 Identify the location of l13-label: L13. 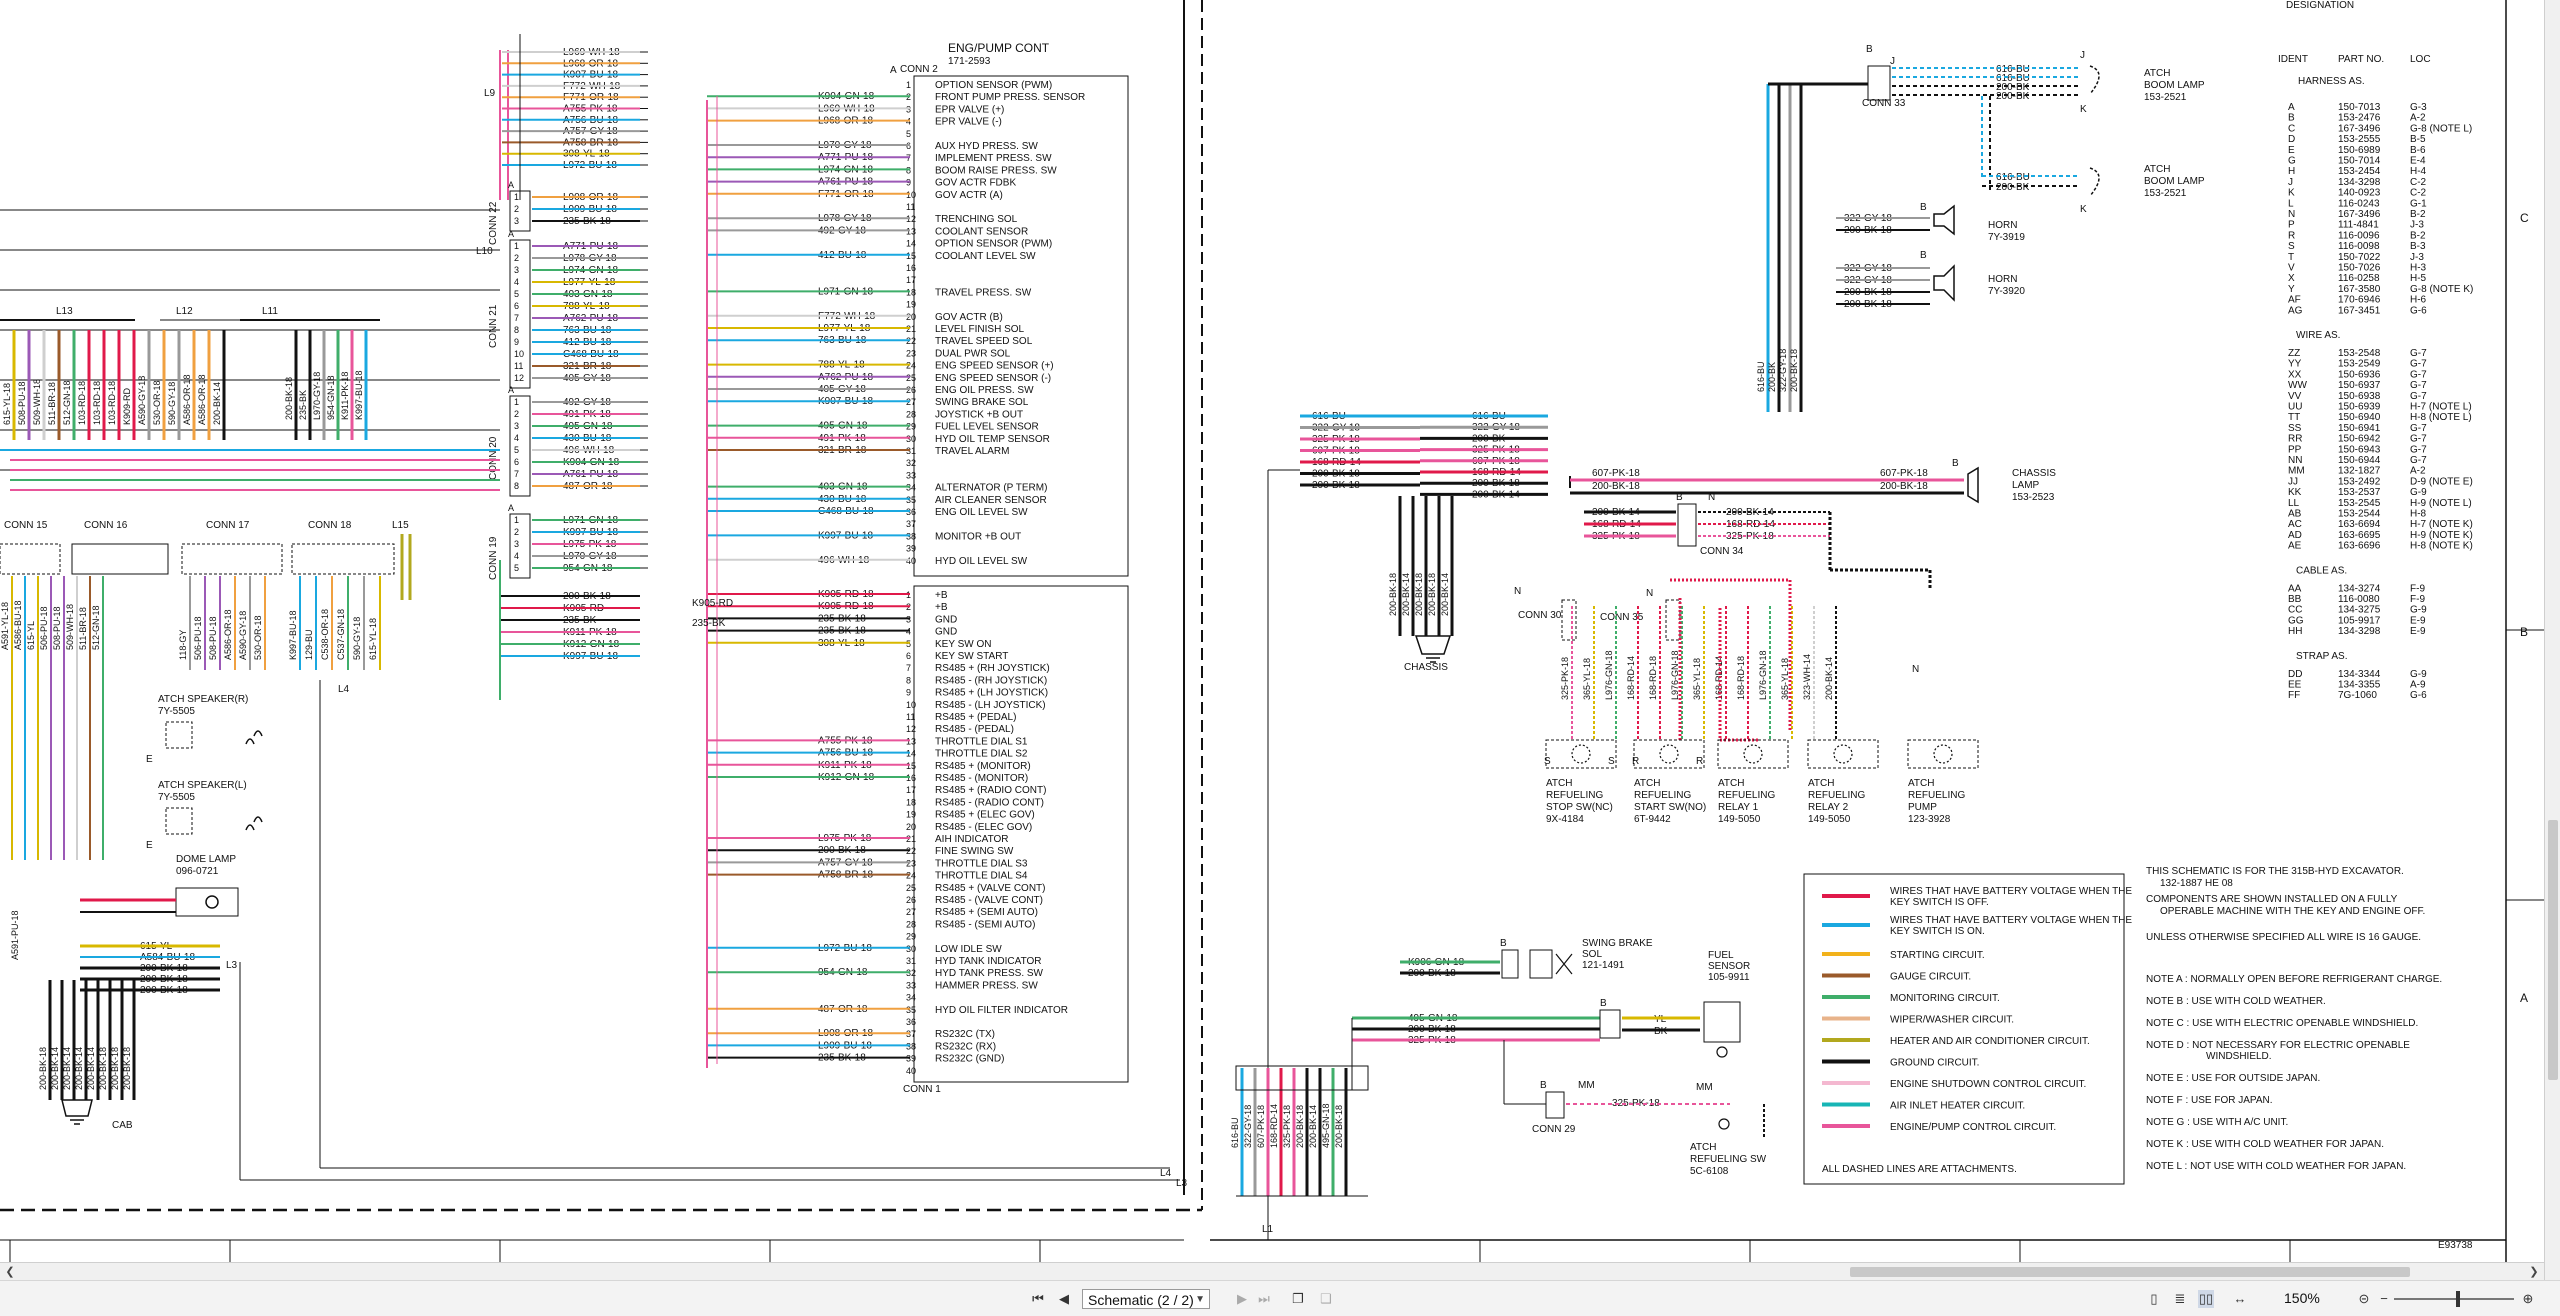
(64, 311).